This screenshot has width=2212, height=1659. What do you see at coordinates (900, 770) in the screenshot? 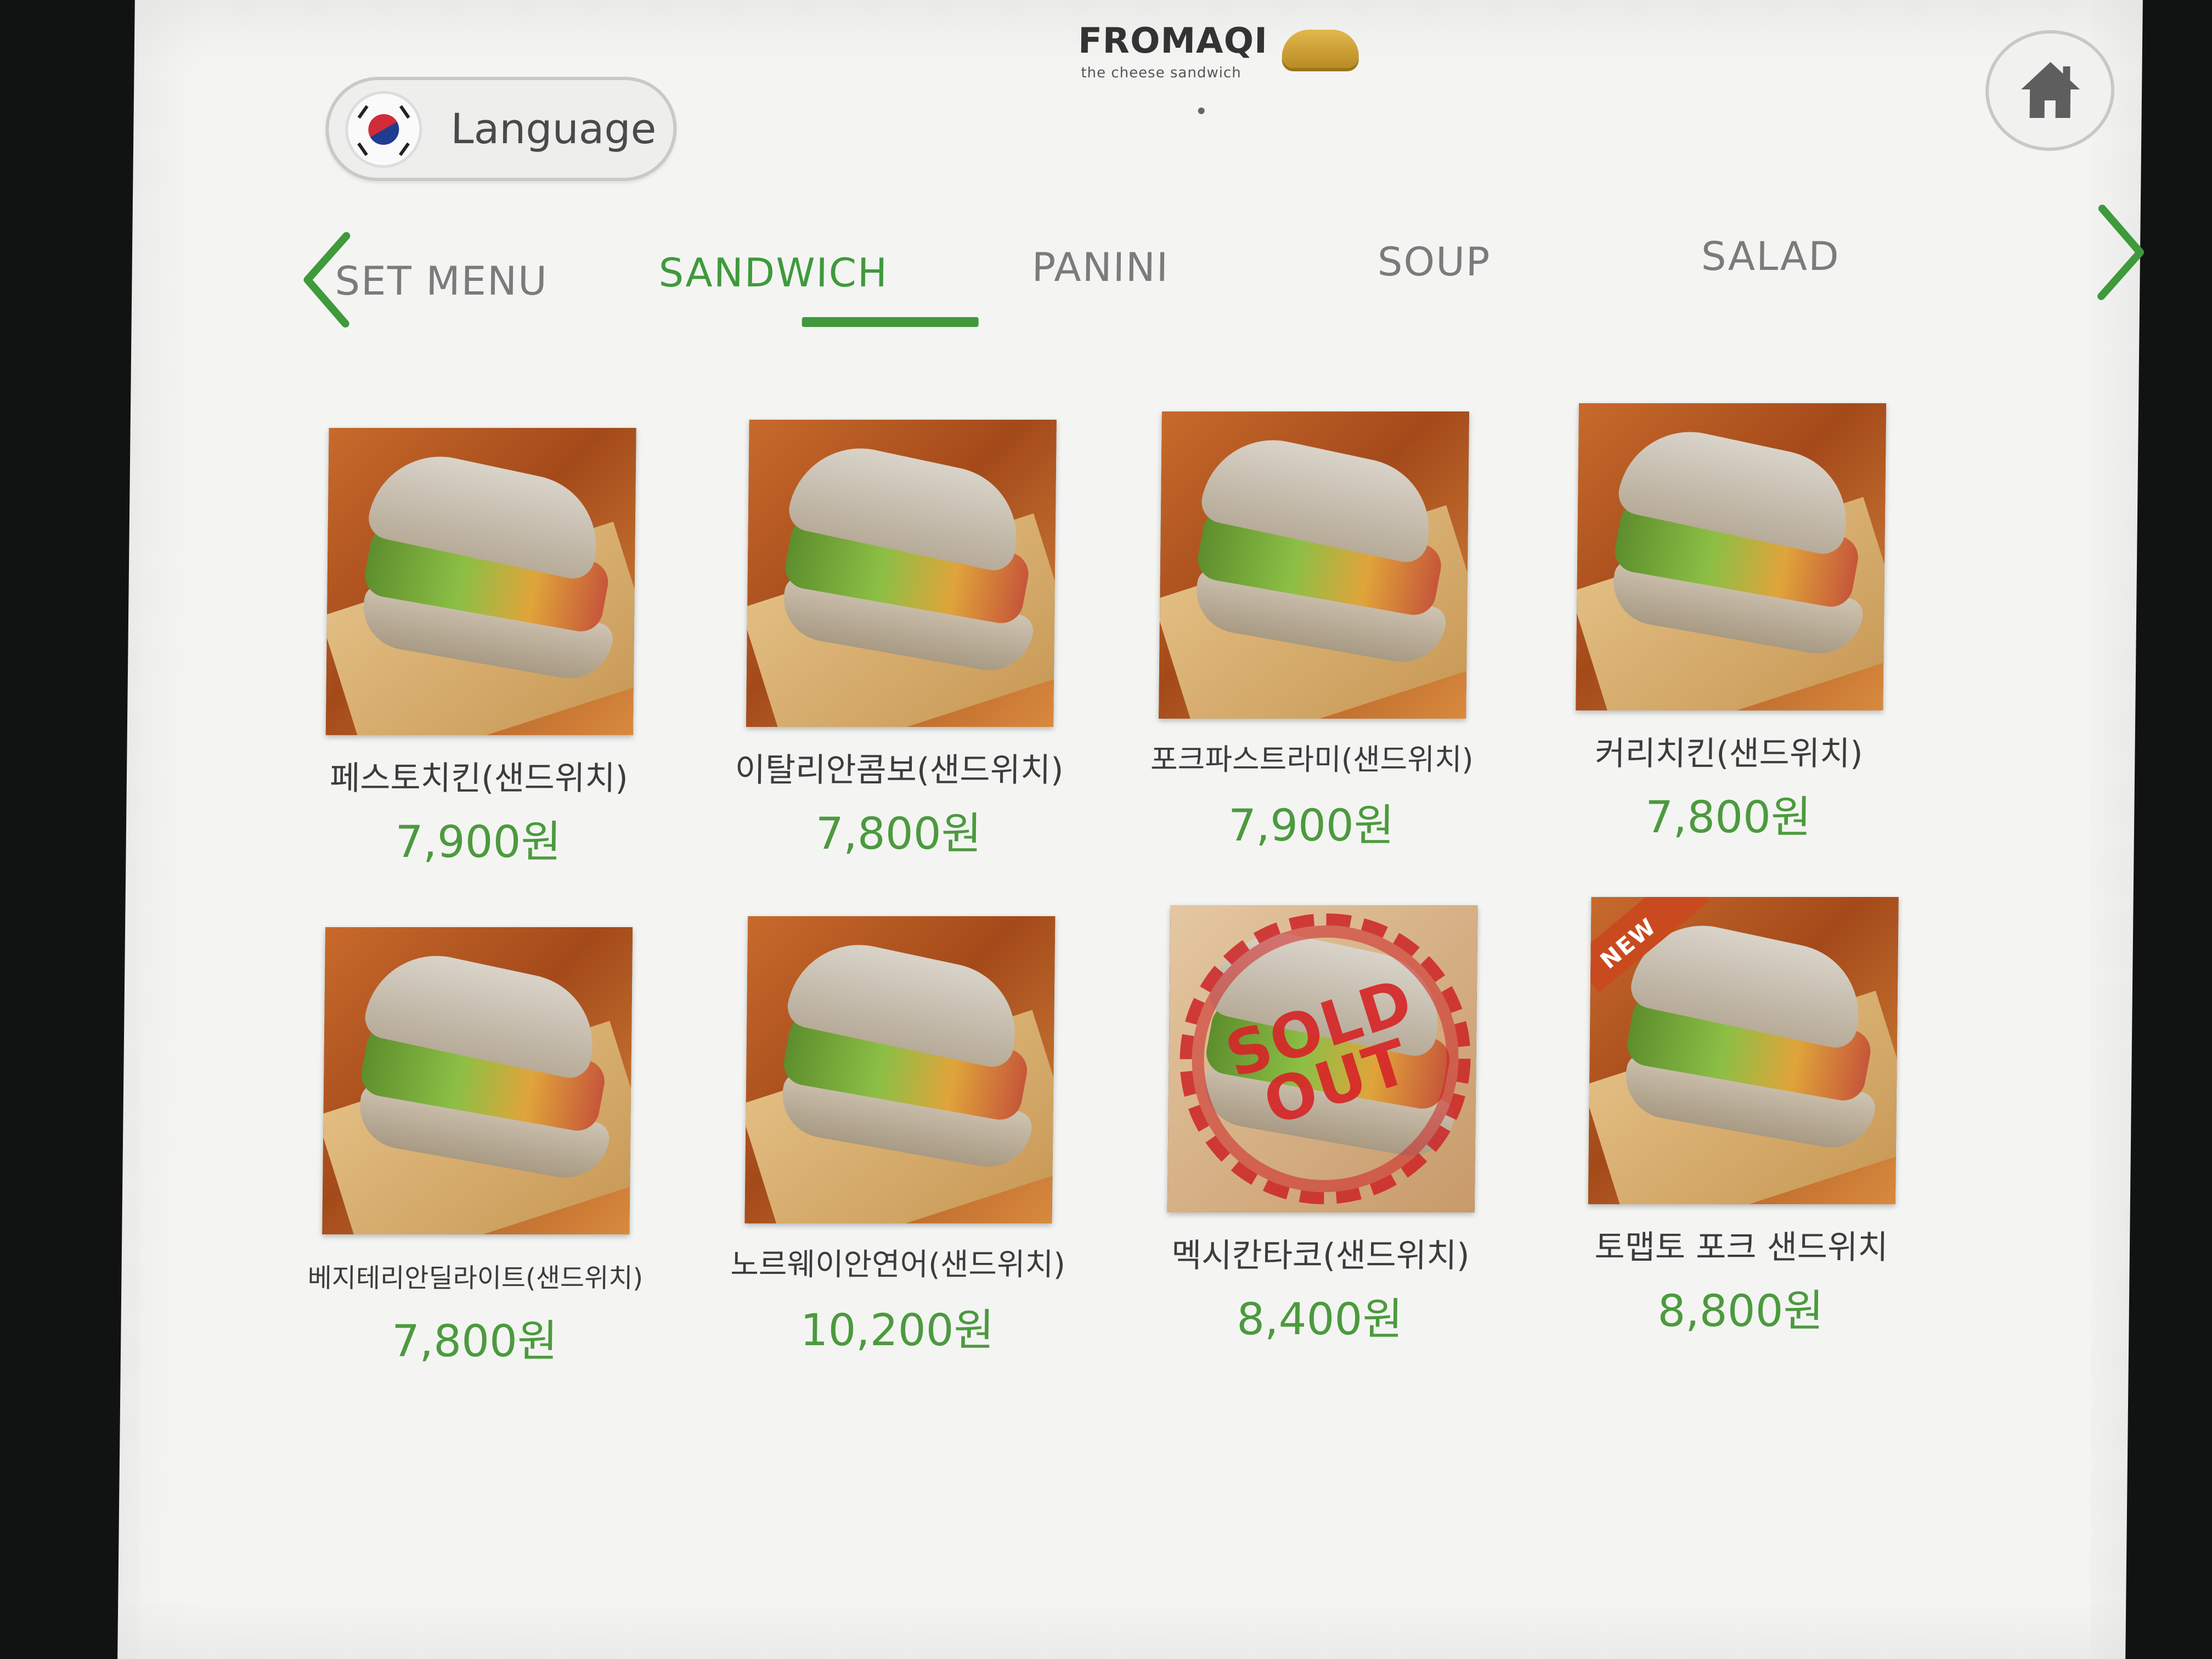
I see `menu-item-name: 이탈리안콤보(샌드위치)` at bounding box center [900, 770].